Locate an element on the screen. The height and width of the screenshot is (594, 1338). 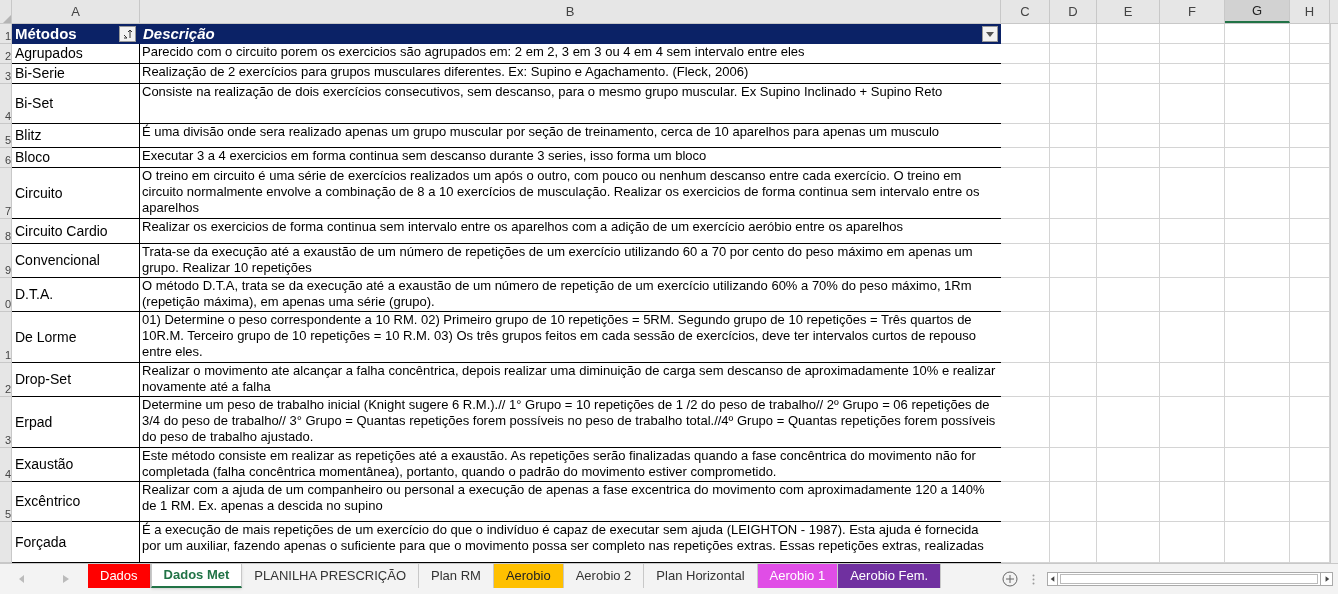
sheet-tab: Plan Horizontal is located at coordinates (701, 576).